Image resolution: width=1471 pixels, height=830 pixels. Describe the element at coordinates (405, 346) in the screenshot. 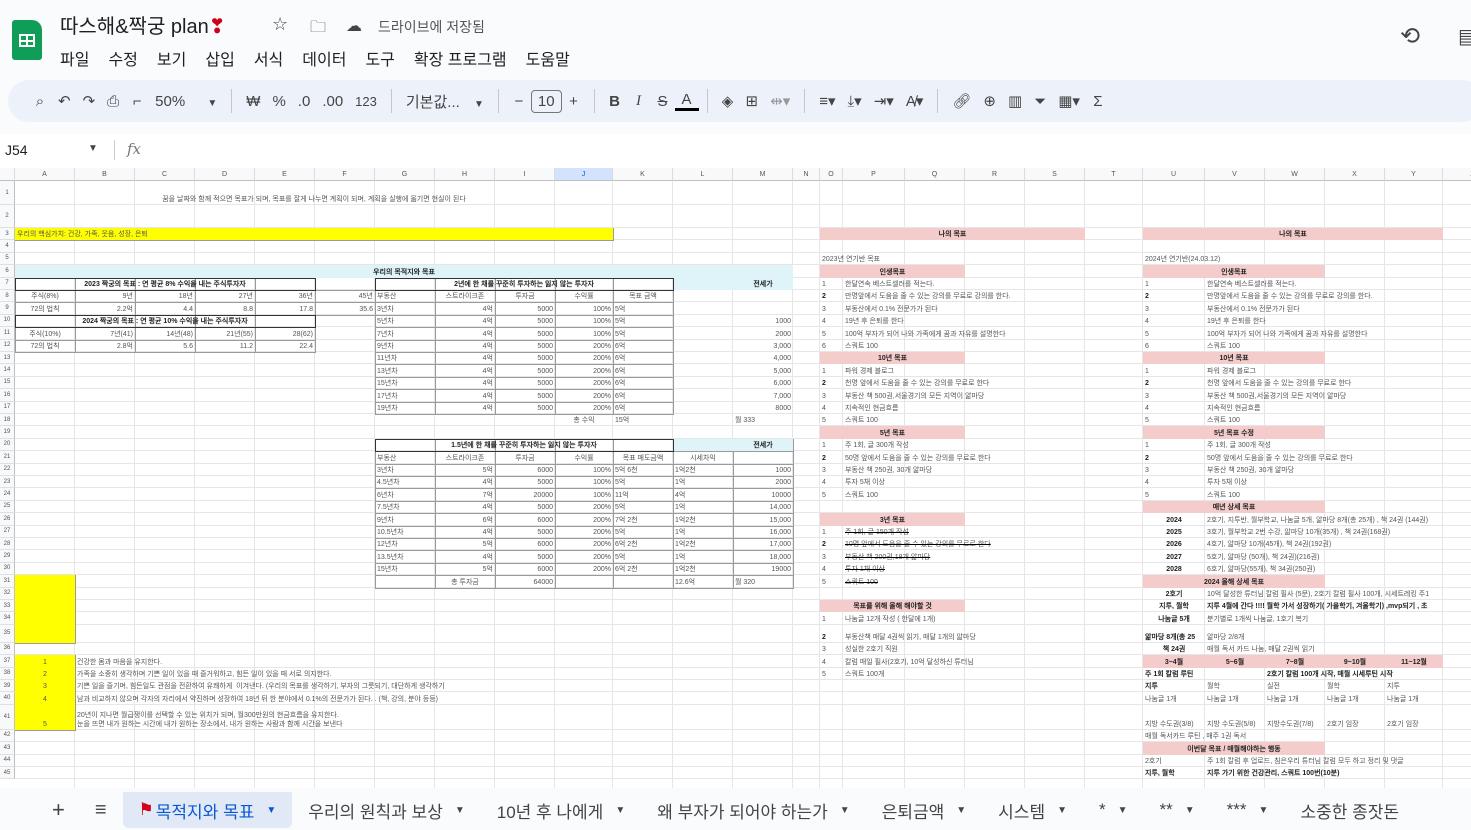

I see `cell-G12: 9년차` at that location.